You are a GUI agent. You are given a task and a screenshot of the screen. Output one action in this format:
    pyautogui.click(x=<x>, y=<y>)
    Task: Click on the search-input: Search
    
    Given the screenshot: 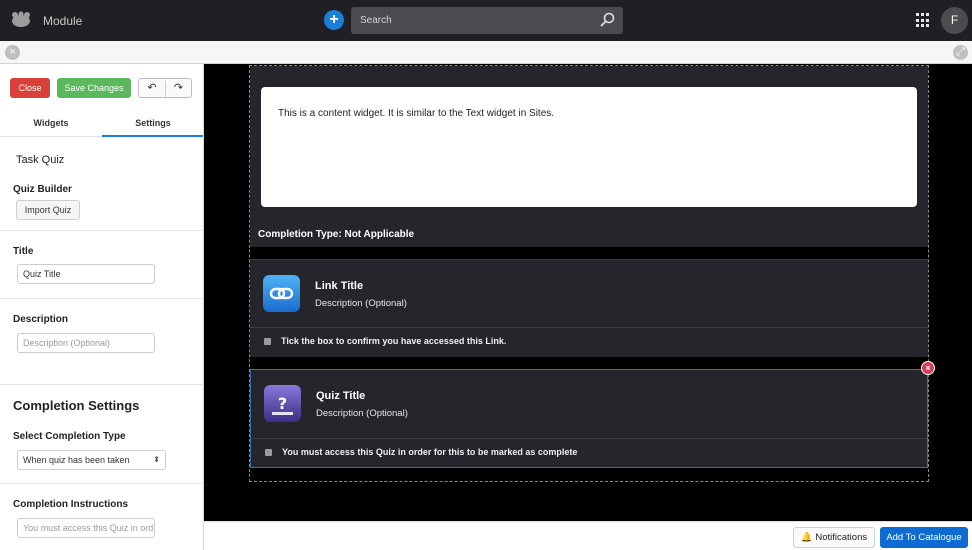 What is the action you would take?
    pyautogui.click(x=487, y=20)
    